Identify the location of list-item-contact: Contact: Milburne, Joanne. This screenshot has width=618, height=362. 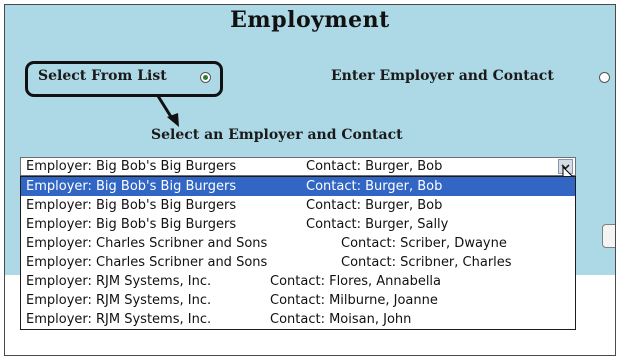
(354, 300).